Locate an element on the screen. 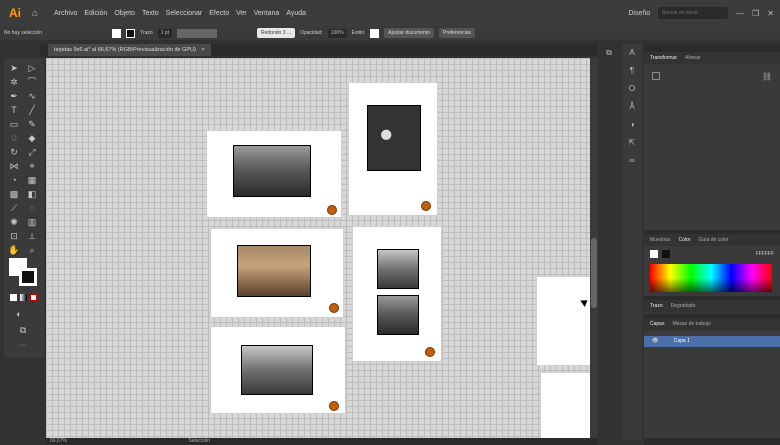  layer-row: 👁 Capa 1 is located at coordinates (712, 341).